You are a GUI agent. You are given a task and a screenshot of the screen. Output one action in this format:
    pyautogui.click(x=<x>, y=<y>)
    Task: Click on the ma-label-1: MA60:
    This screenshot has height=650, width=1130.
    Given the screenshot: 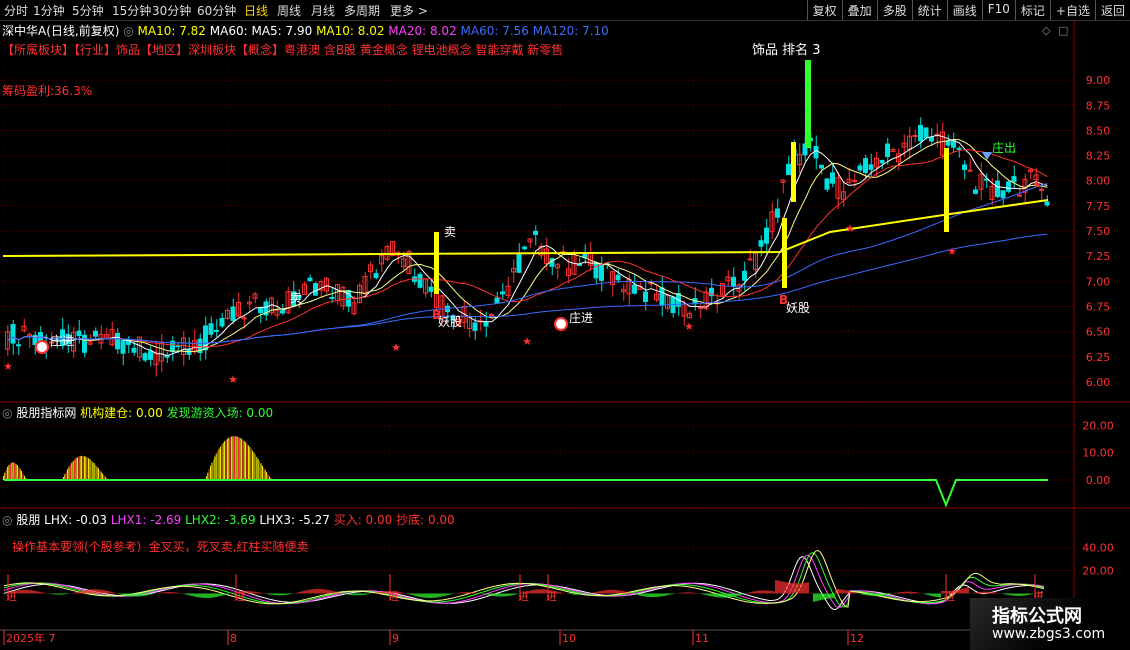 What is the action you would take?
    pyautogui.click(x=230, y=31)
    